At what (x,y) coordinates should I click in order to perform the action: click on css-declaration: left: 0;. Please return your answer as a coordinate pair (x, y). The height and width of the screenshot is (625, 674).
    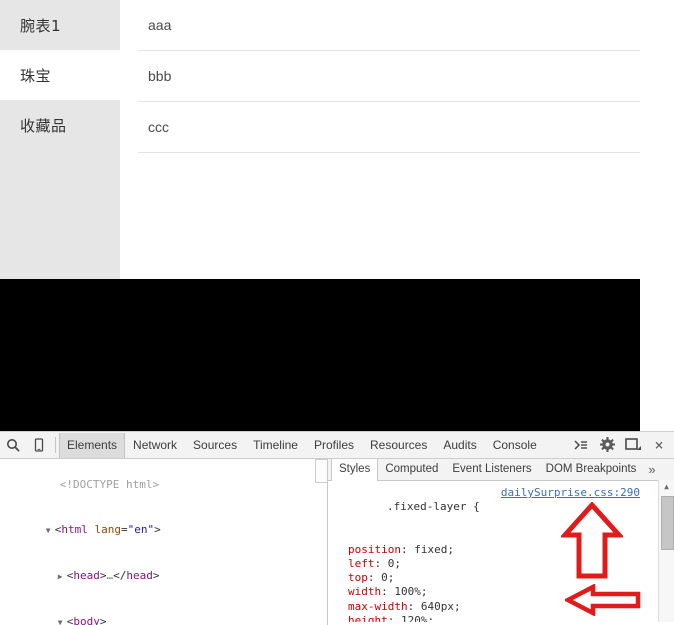
    Looking at the image, I should click on (504, 564).